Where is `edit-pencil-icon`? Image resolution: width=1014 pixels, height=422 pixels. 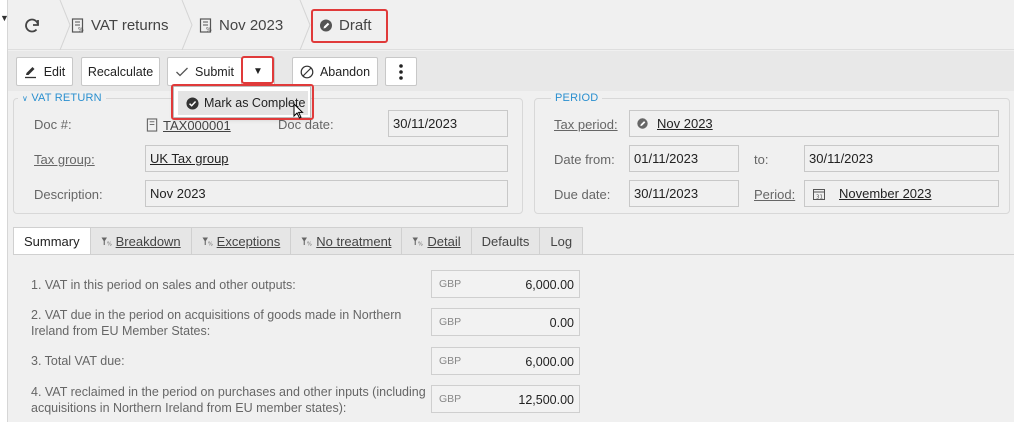
edit-pencil-icon is located at coordinates (30, 72).